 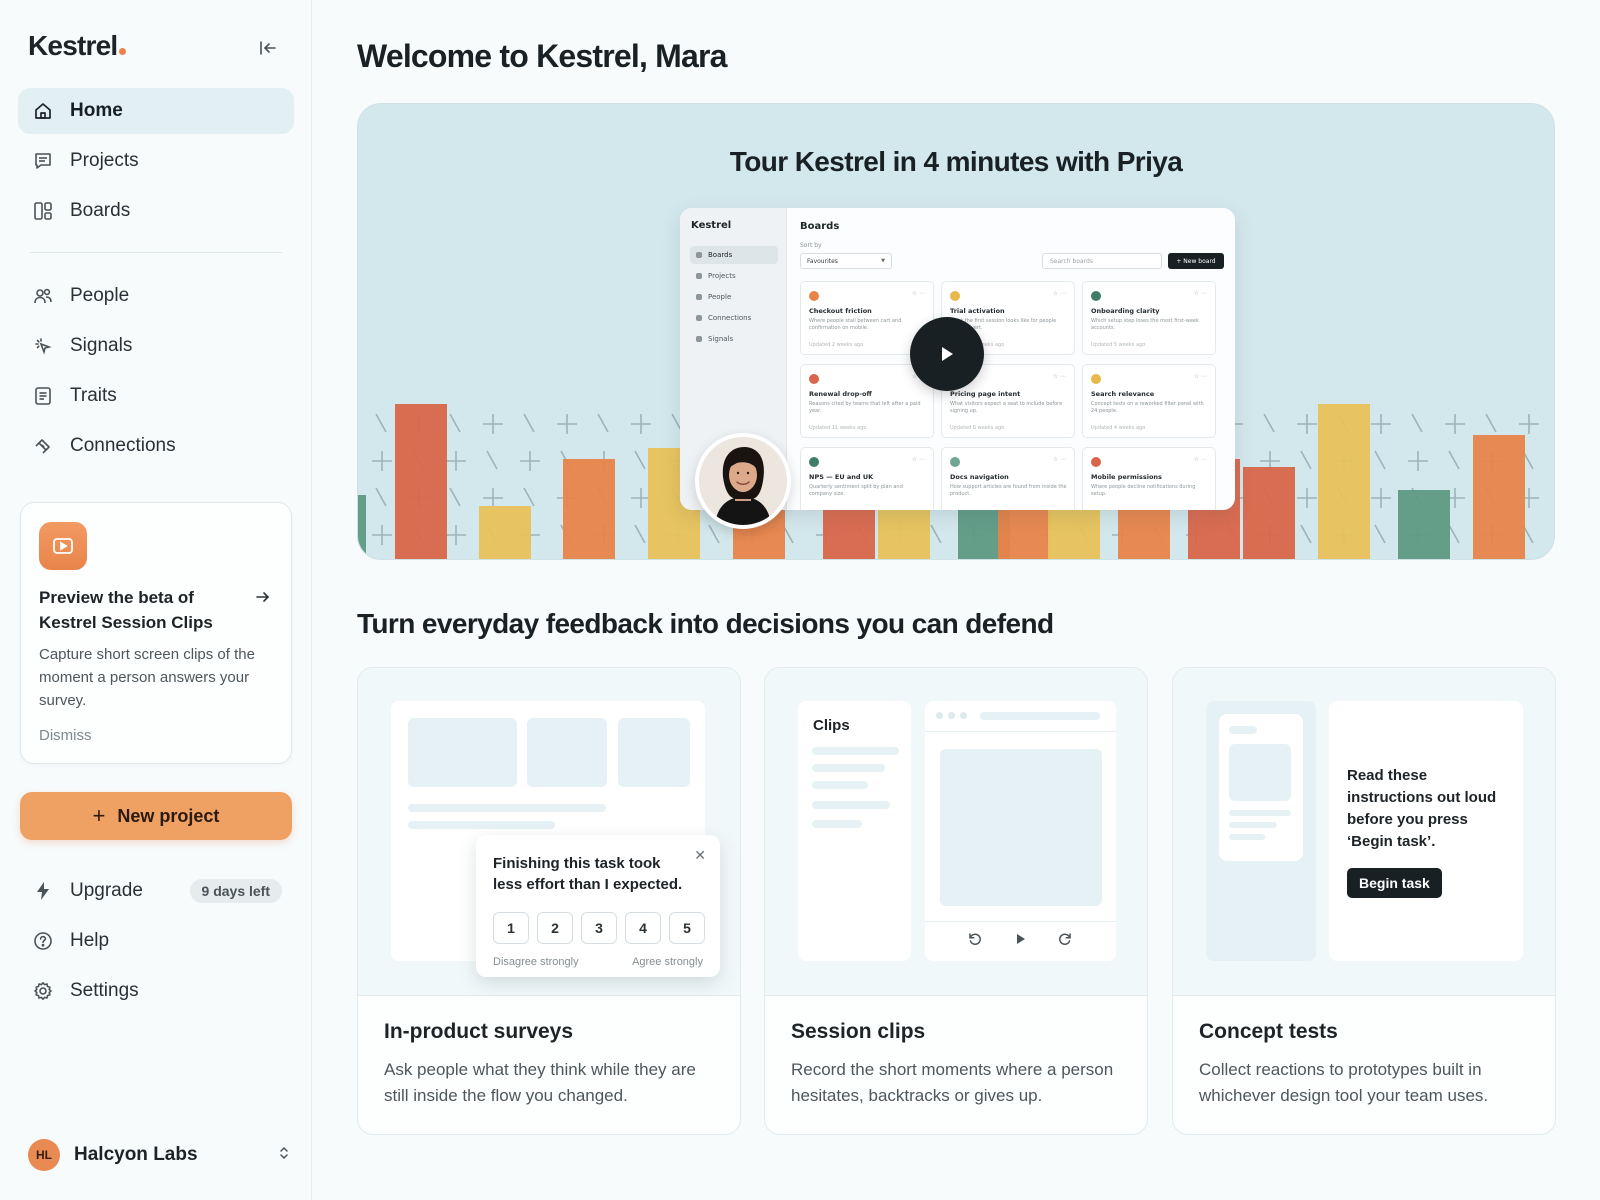 I want to click on boards-icon, so click(x=43, y=211).